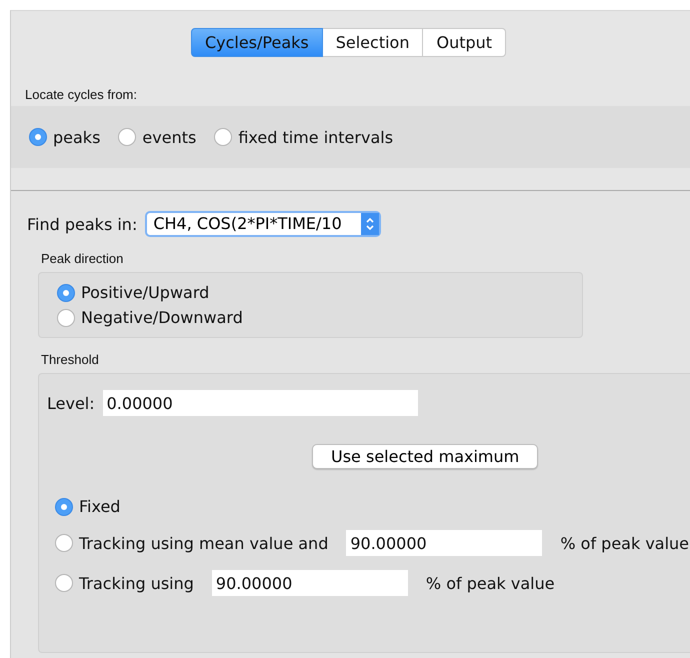 This screenshot has height=658, width=690. I want to click on radio-button: events, so click(157, 137).